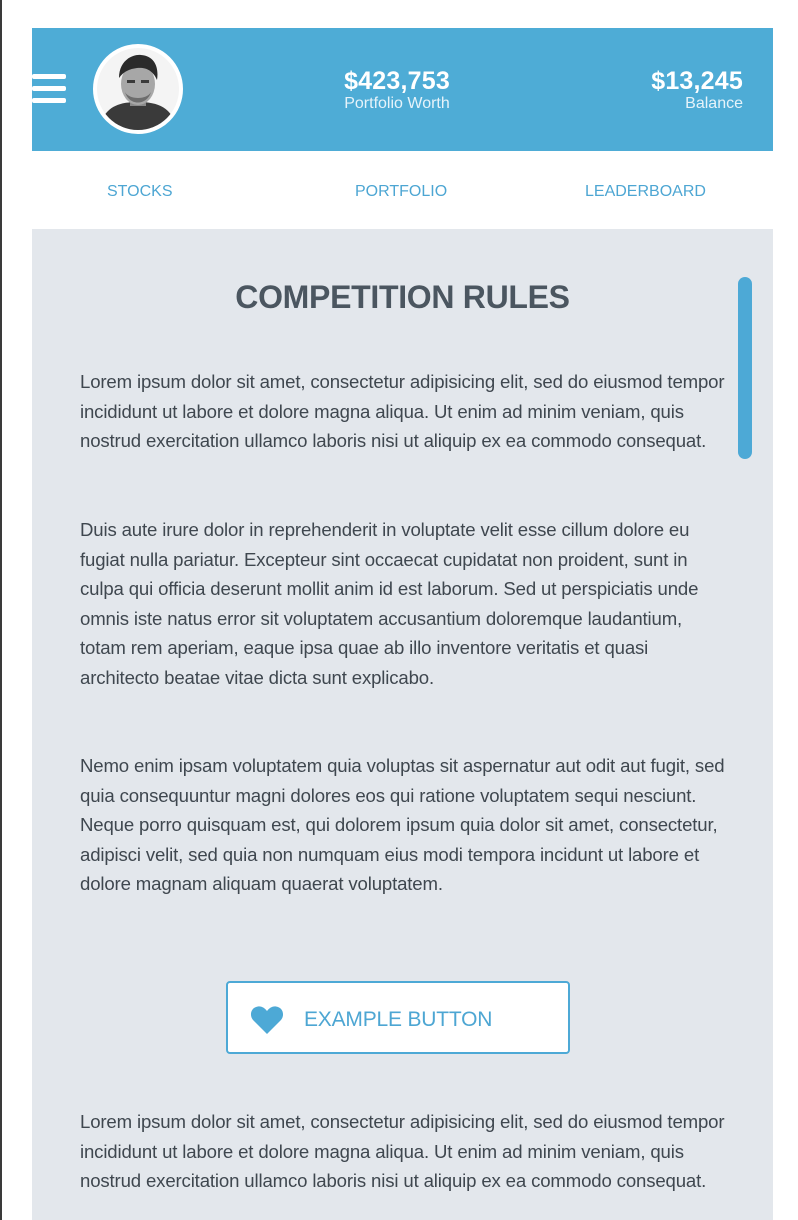 The image size is (798, 1220). What do you see at coordinates (697, 81) in the screenshot?
I see `balance-value: $13,245` at bounding box center [697, 81].